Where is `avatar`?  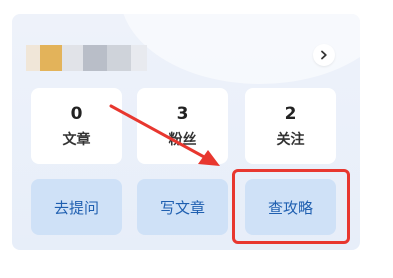 avatar is located at coordinates (86, 58).